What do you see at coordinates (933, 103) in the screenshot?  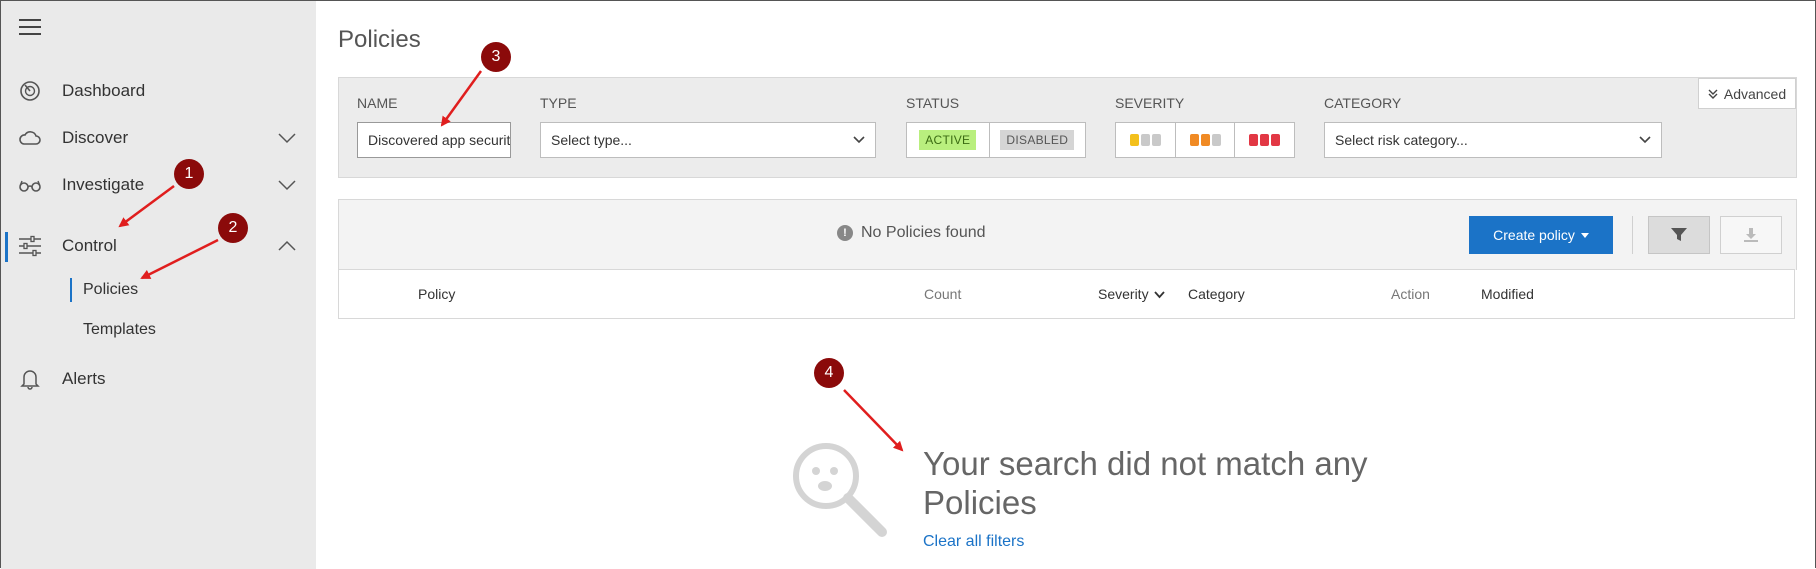 I see `status-filter-label: STATUS` at bounding box center [933, 103].